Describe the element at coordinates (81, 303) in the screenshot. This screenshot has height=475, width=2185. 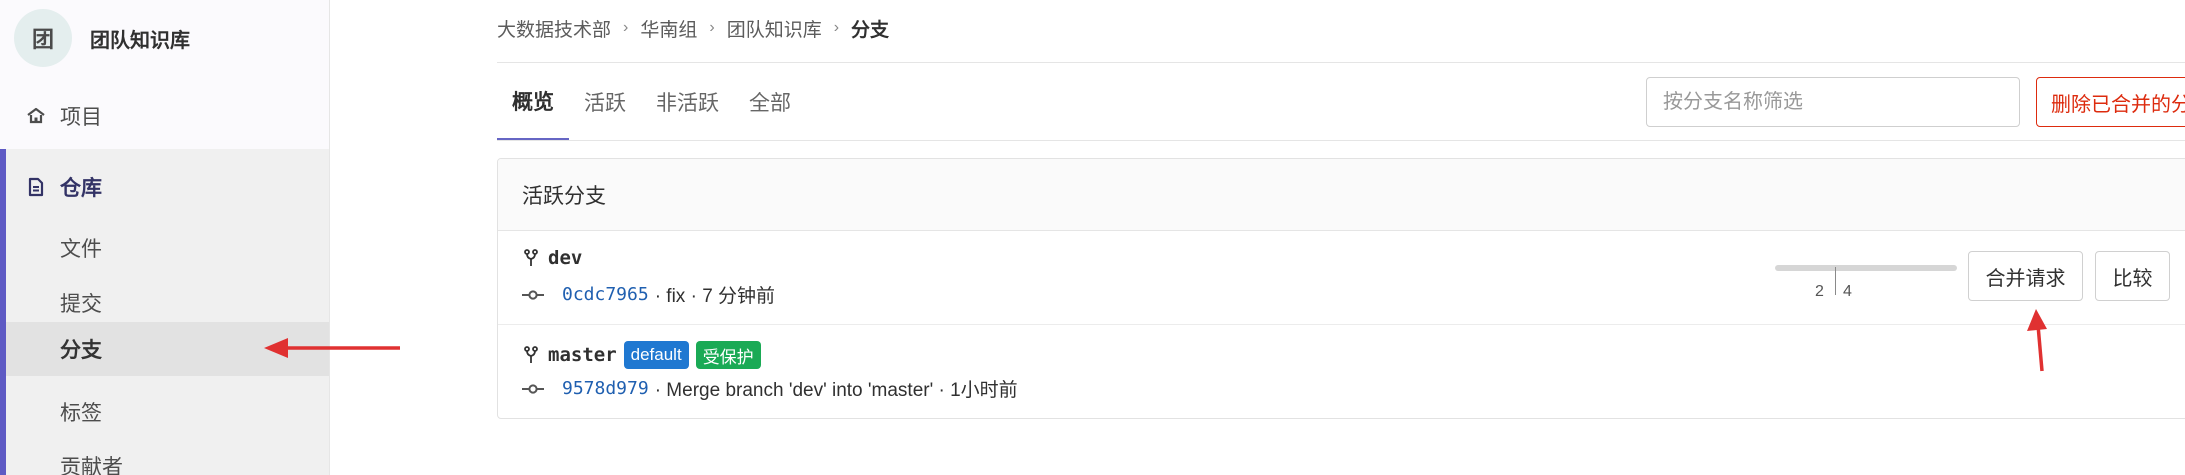
I see `sidebar-item-commits: 提交` at that location.